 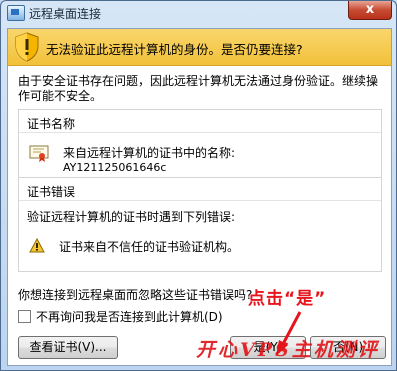 I want to click on error-detail-text: 证书来自不信任的证书验证机构。, so click(x=149, y=247).